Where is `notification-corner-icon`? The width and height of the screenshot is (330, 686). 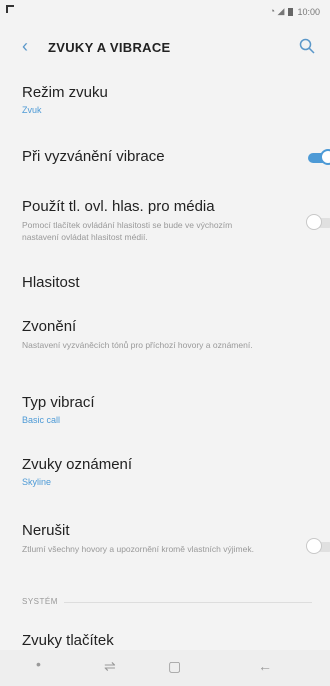 notification-corner-icon is located at coordinates (10, 9).